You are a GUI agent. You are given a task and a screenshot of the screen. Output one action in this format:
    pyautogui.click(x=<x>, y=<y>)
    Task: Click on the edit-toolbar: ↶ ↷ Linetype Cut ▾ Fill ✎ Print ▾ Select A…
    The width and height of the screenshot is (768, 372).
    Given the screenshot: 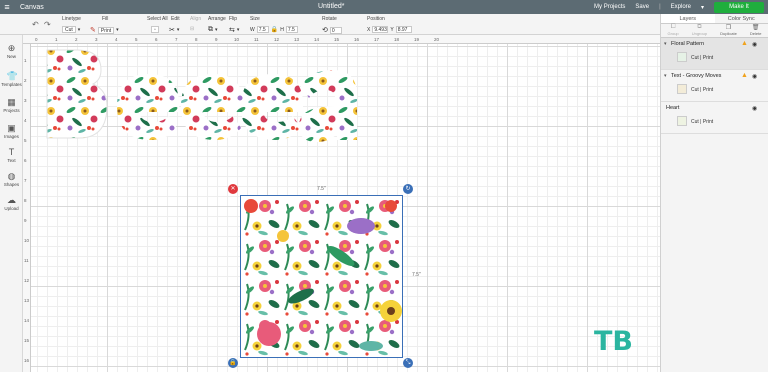 What is the action you would take?
    pyautogui.click(x=384, y=24)
    